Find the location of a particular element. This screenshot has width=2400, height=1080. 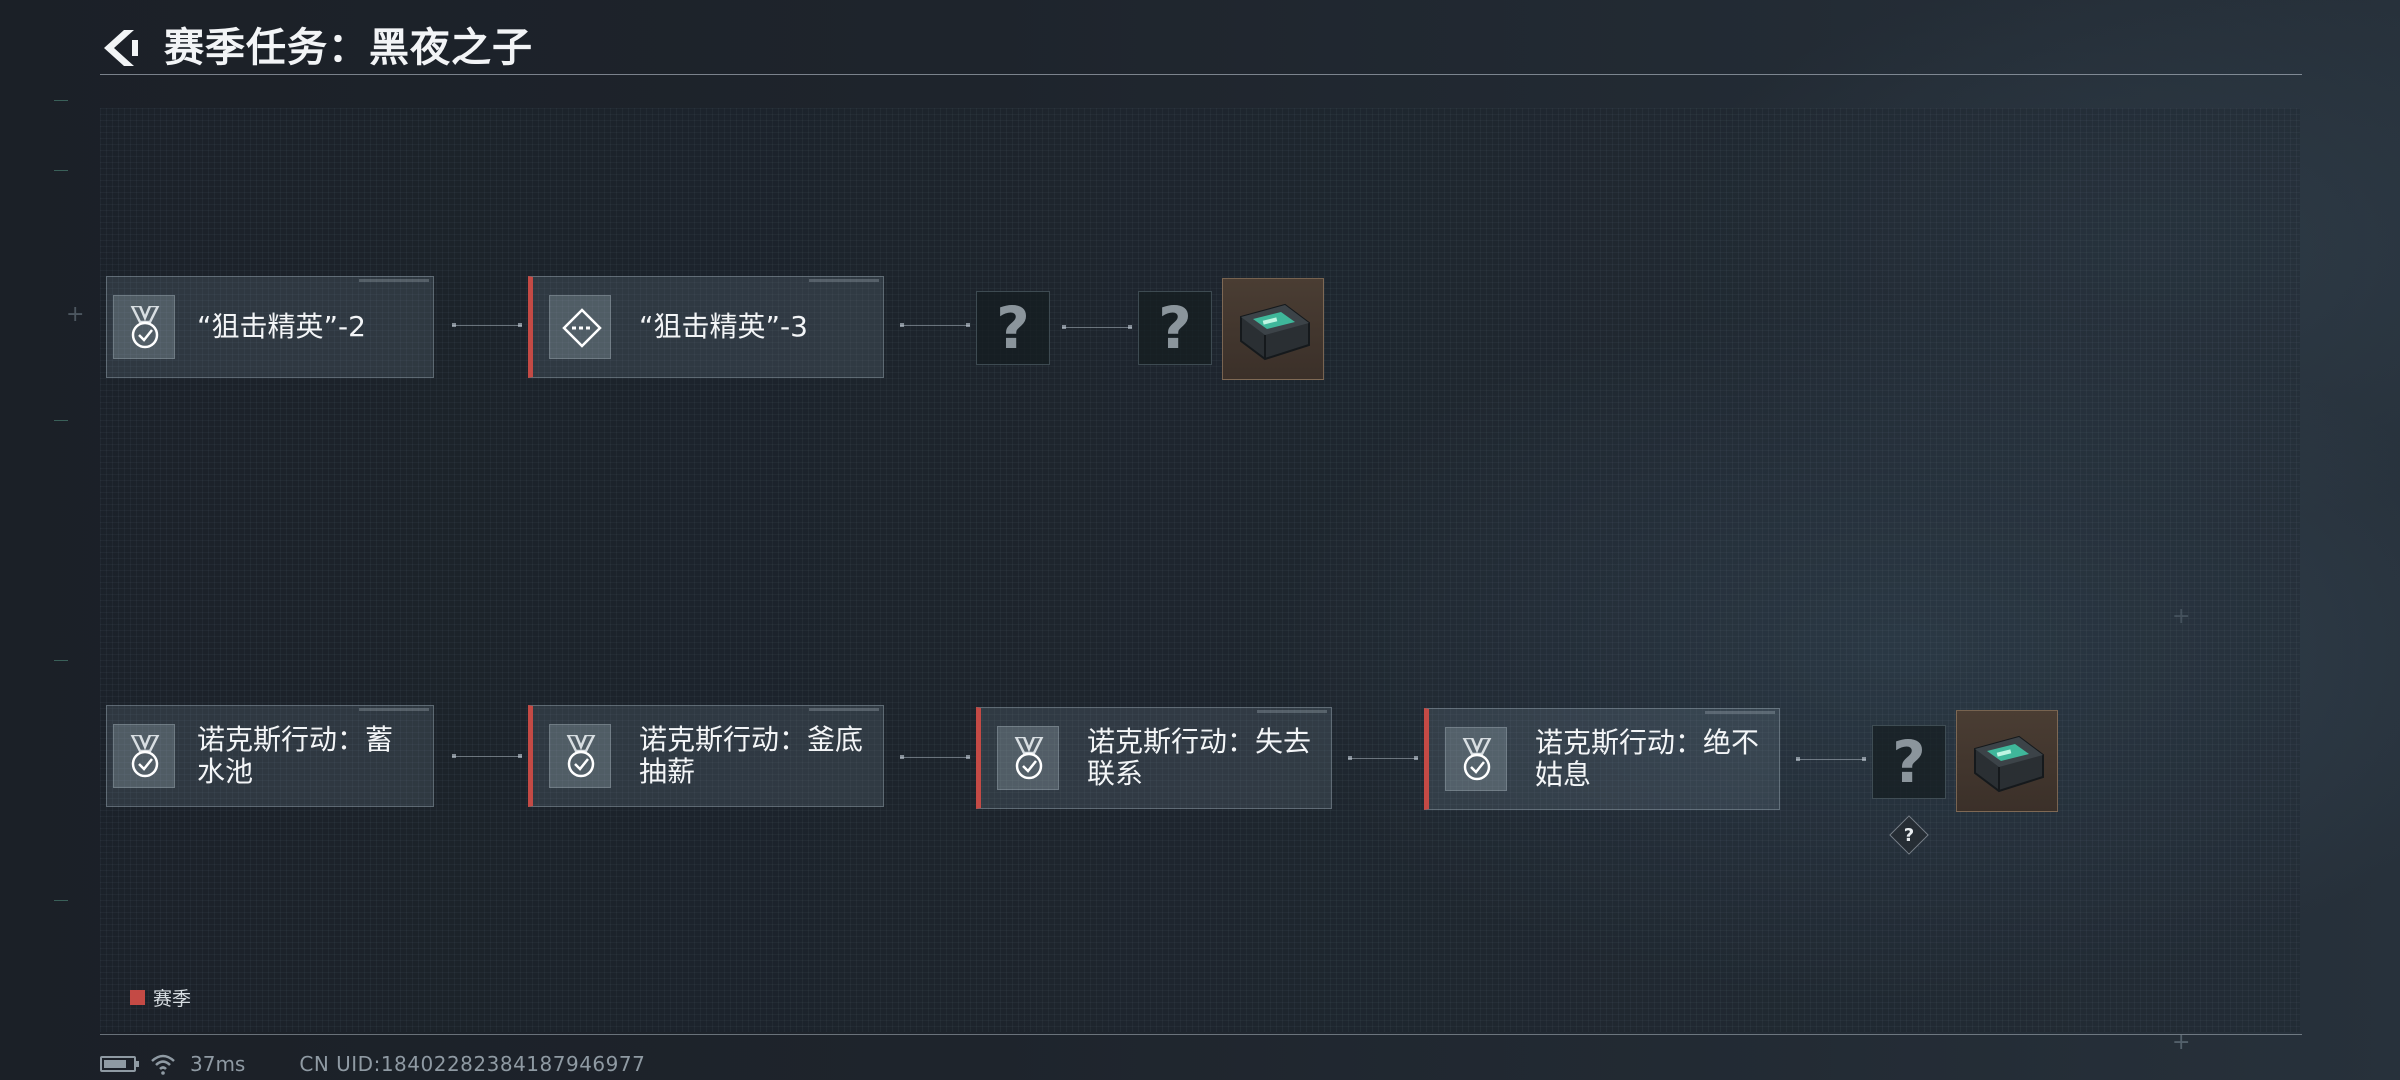

header: 赛季任务：黑夜之子 is located at coordinates (1199, 49).